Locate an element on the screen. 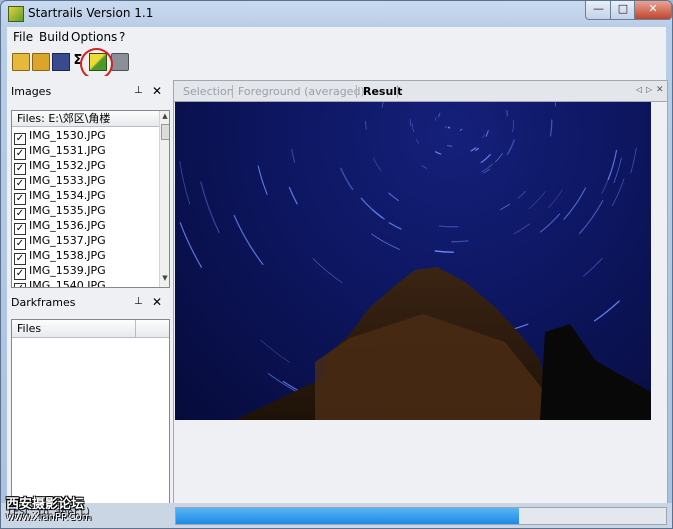 The height and width of the screenshot is (529, 673). title-bar: Startrails Version 1.1 — □ ✕ is located at coordinates (336, 14).